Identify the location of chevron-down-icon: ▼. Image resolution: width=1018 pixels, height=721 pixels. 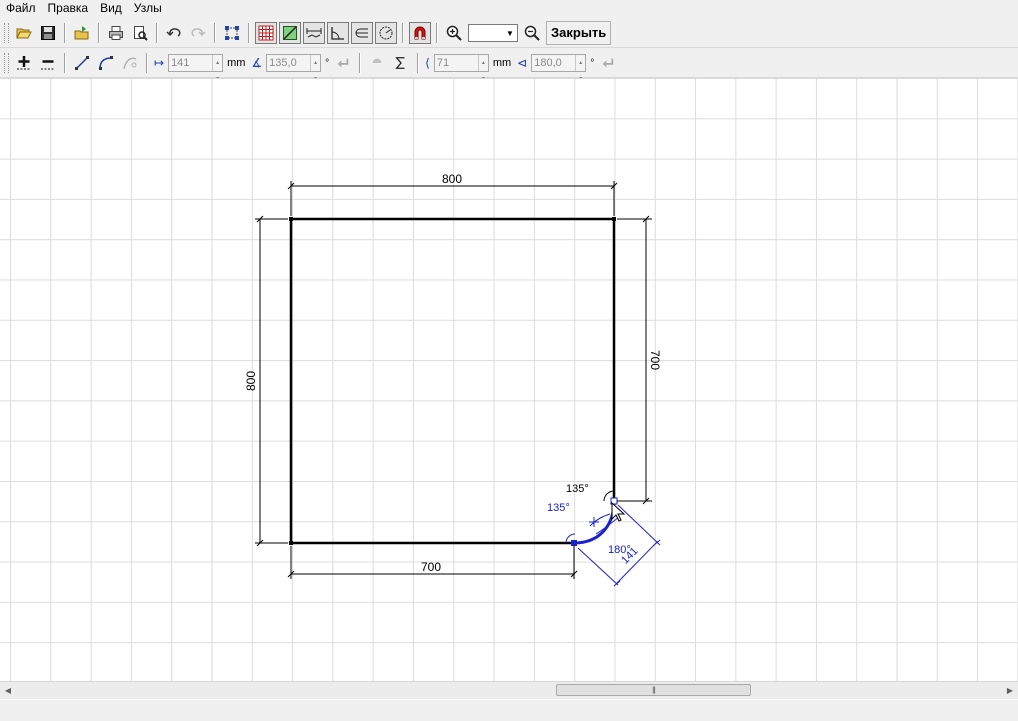
(510, 33).